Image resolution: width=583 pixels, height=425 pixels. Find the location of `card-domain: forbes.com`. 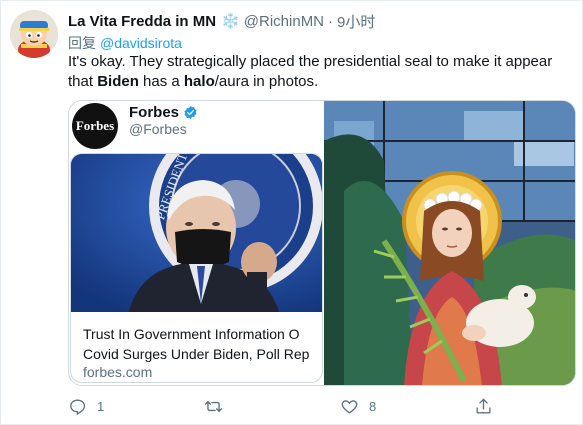

card-domain: forbes.com is located at coordinates (118, 372).